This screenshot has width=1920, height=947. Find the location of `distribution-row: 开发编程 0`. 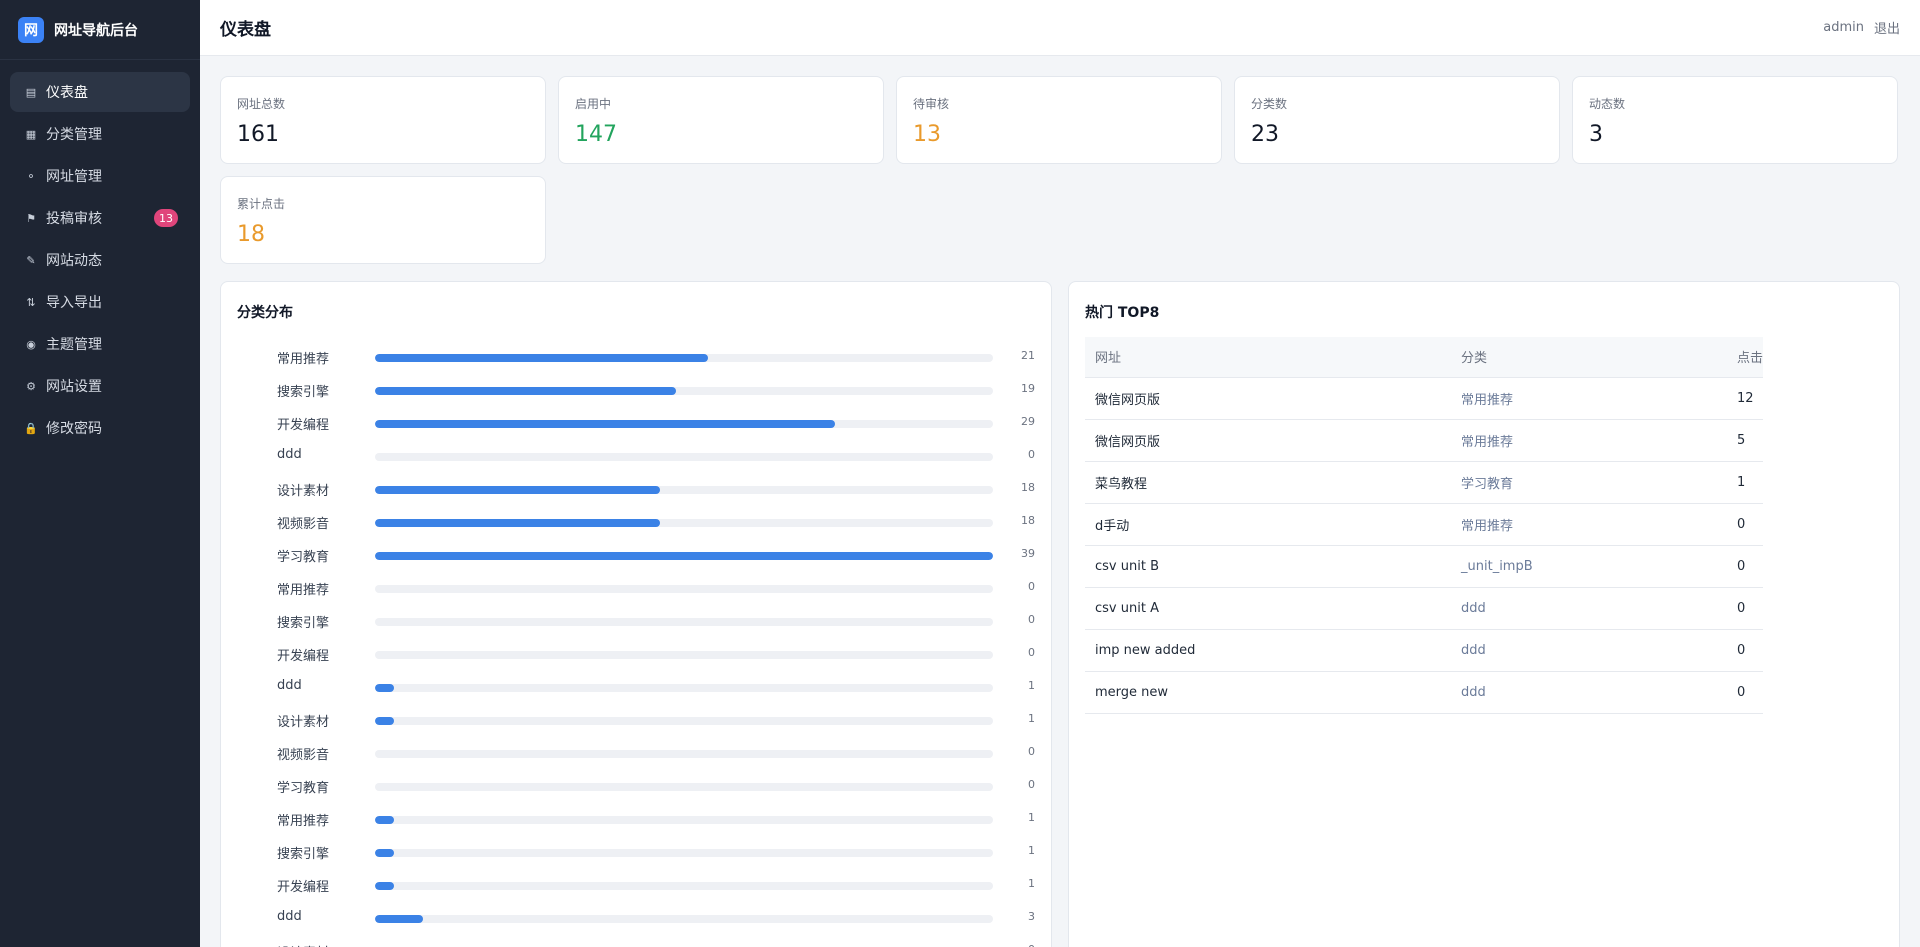

distribution-row: 开发编程 0 is located at coordinates (636, 657).